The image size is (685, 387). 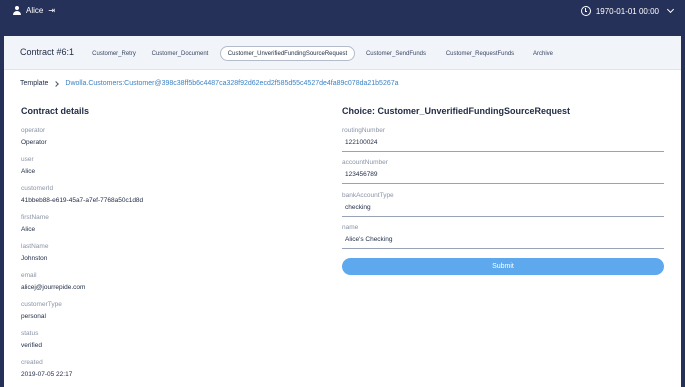 I want to click on field-value: alicej@jourrepide.com, so click(x=53, y=287).